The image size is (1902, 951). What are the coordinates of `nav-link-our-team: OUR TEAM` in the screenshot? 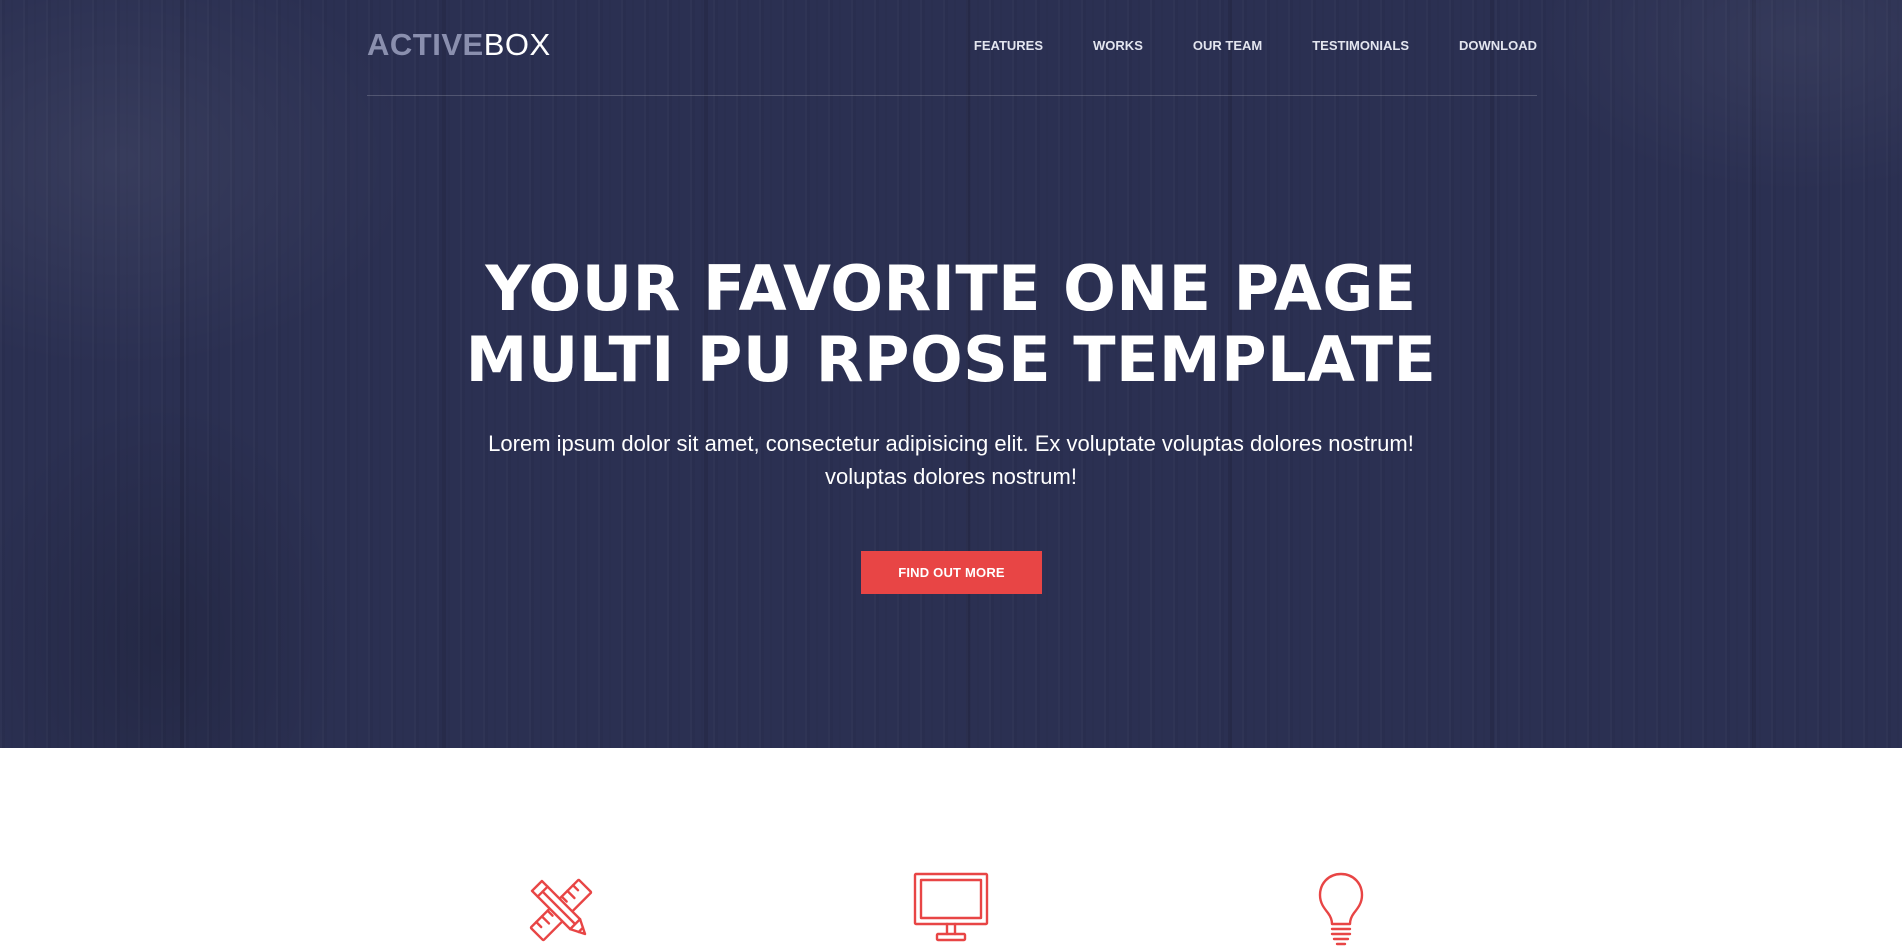 It's located at (1227, 46).